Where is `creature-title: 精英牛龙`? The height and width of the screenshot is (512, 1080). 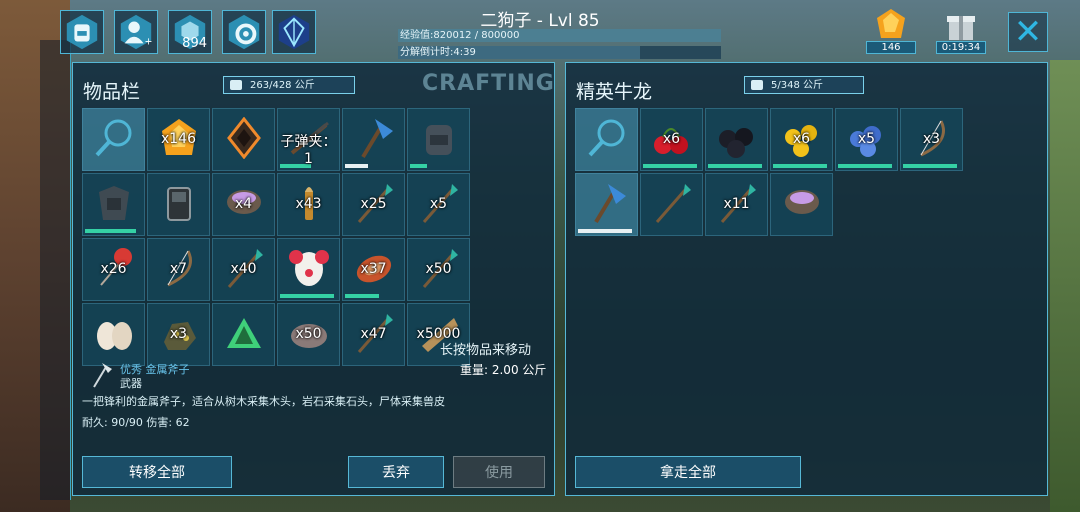
creature-title: 精英牛龙 is located at coordinates (614, 92).